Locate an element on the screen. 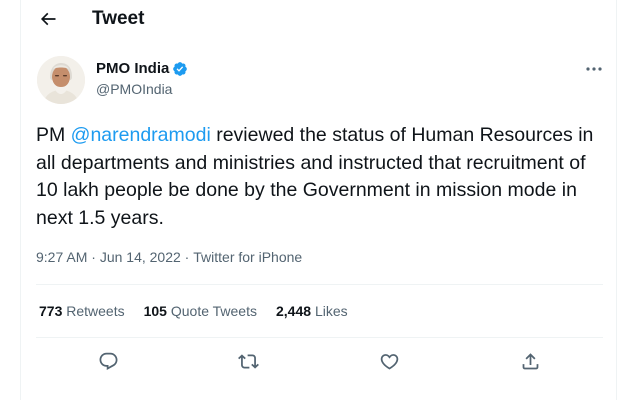 The image size is (637, 400). author-name-text: PMO India is located at coordinates (133, 68).